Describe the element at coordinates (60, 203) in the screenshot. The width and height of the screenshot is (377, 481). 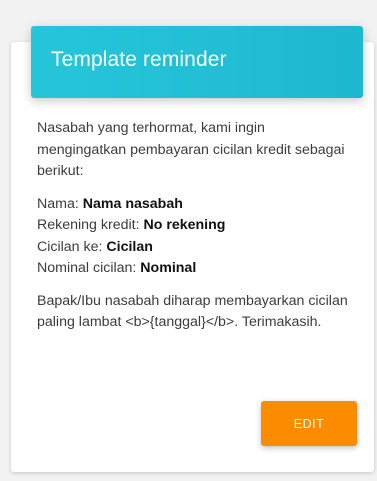
I see `detail-label: Nama:` at that location.